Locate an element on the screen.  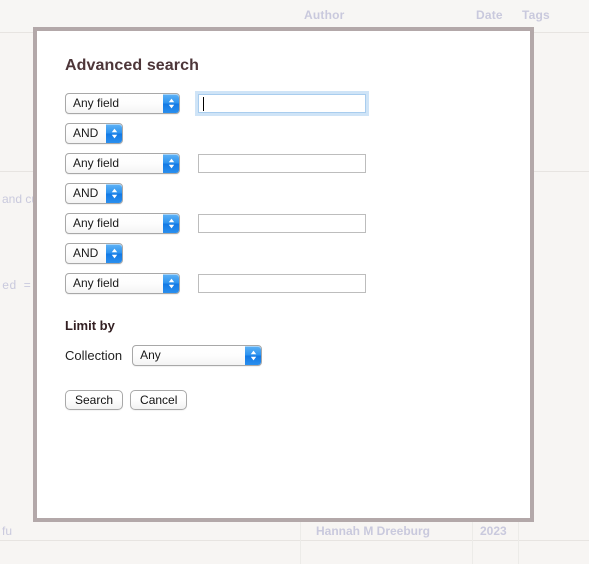
field-select-3-label: Any field is located at coordinates (96, 223).